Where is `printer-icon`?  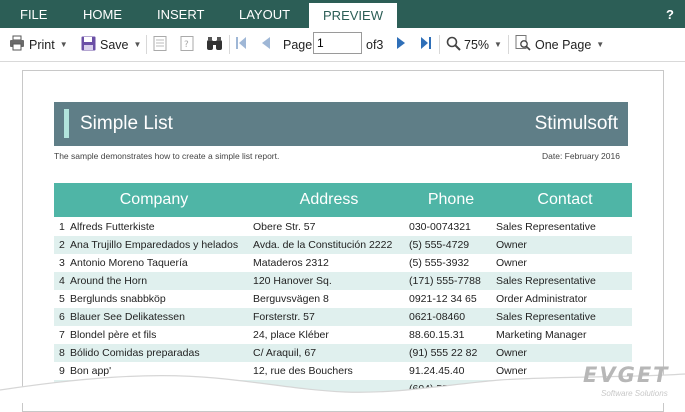 printer-icon is located at coordinates (17, 44).